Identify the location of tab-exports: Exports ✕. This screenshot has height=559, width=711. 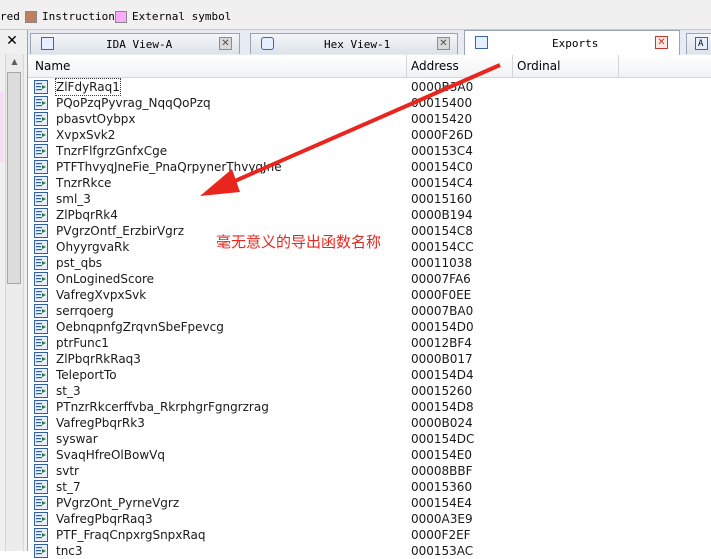
(572, 43).